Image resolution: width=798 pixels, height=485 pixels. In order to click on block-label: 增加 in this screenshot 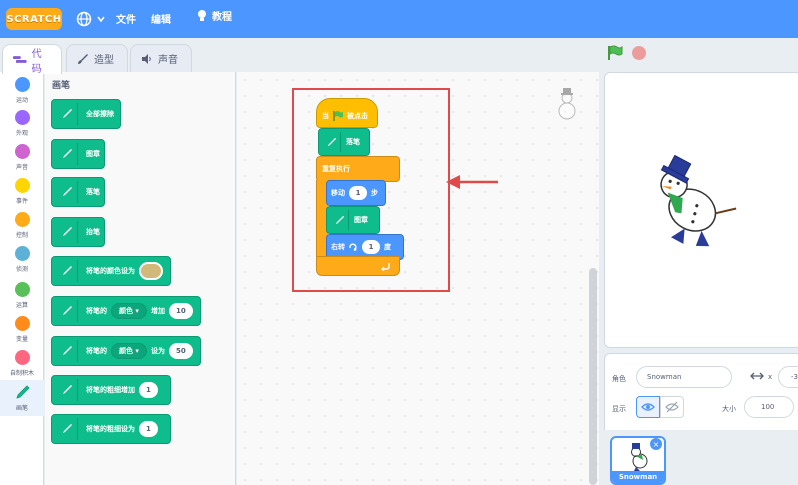, I will do `click(157, 311)`.